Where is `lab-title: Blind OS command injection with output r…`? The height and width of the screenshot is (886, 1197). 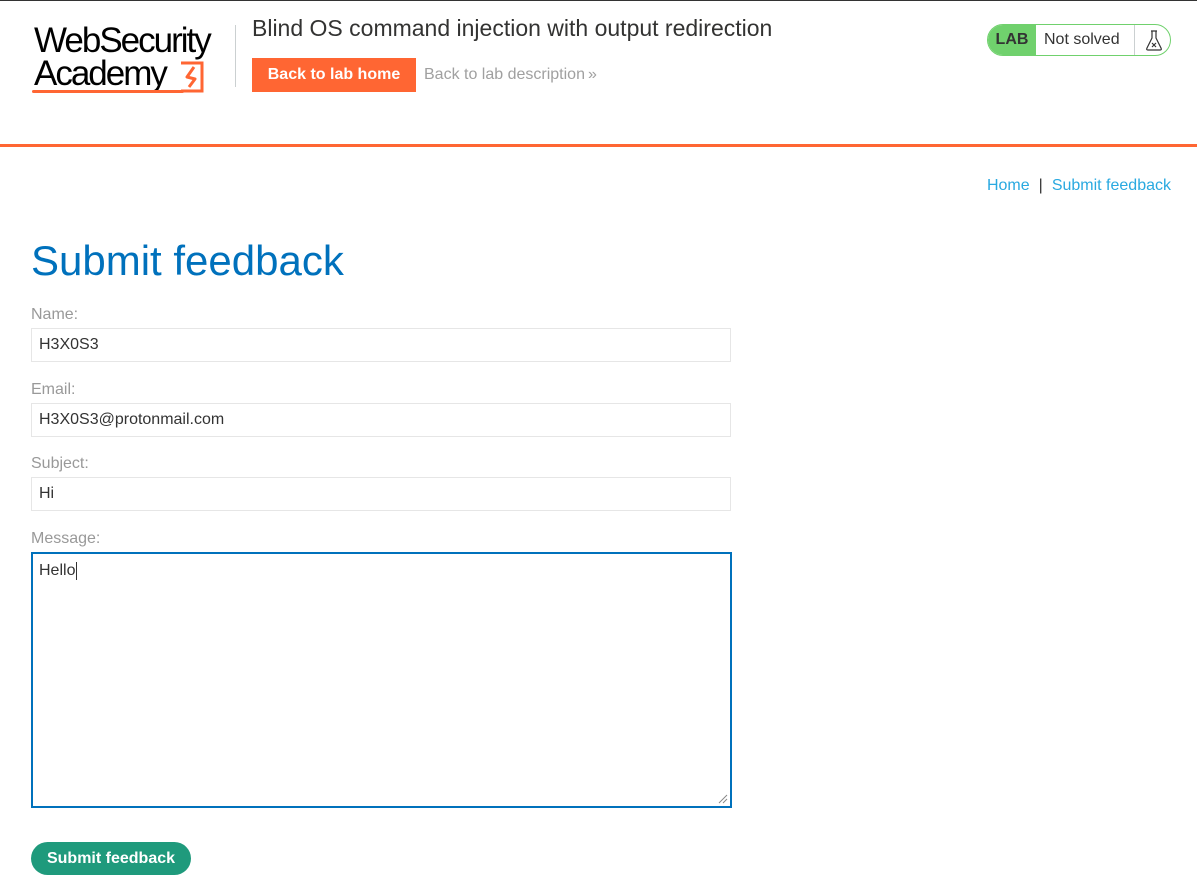
lab-title: Blind OS command injection with output r… is located at coordinates (512, 28).